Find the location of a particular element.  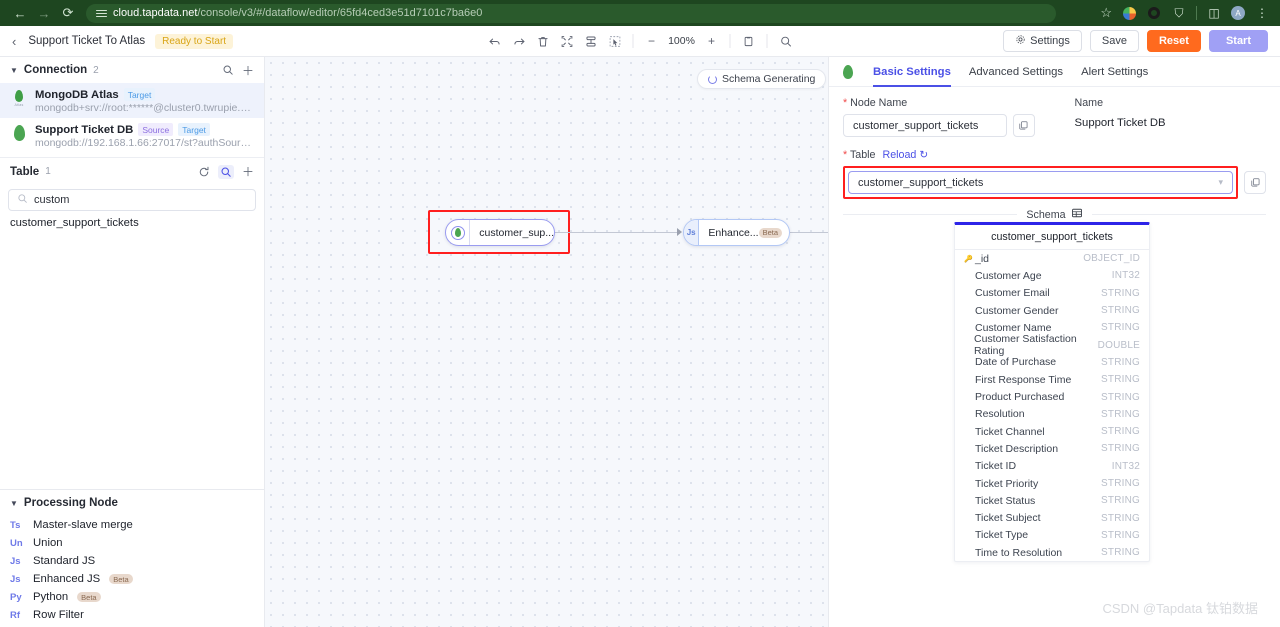

auto-layout-icon is located at coordinates (591, 41).